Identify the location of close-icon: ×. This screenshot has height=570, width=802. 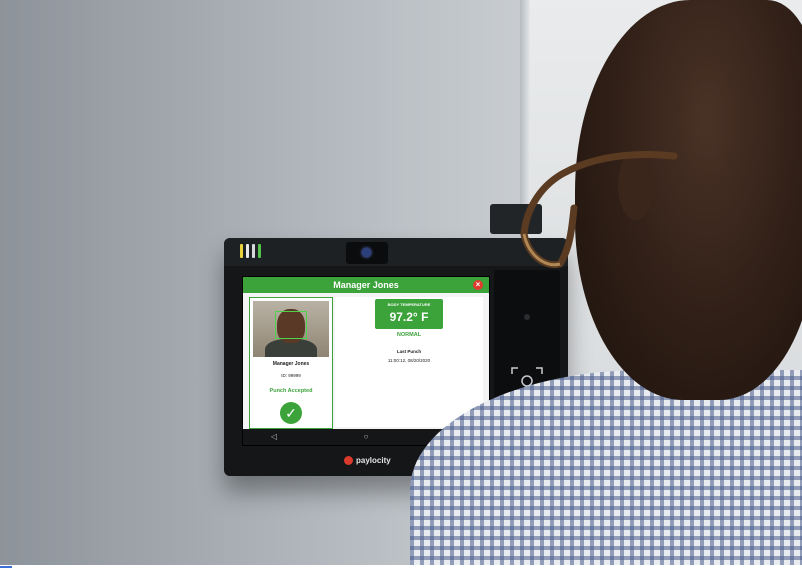
(478, 285).